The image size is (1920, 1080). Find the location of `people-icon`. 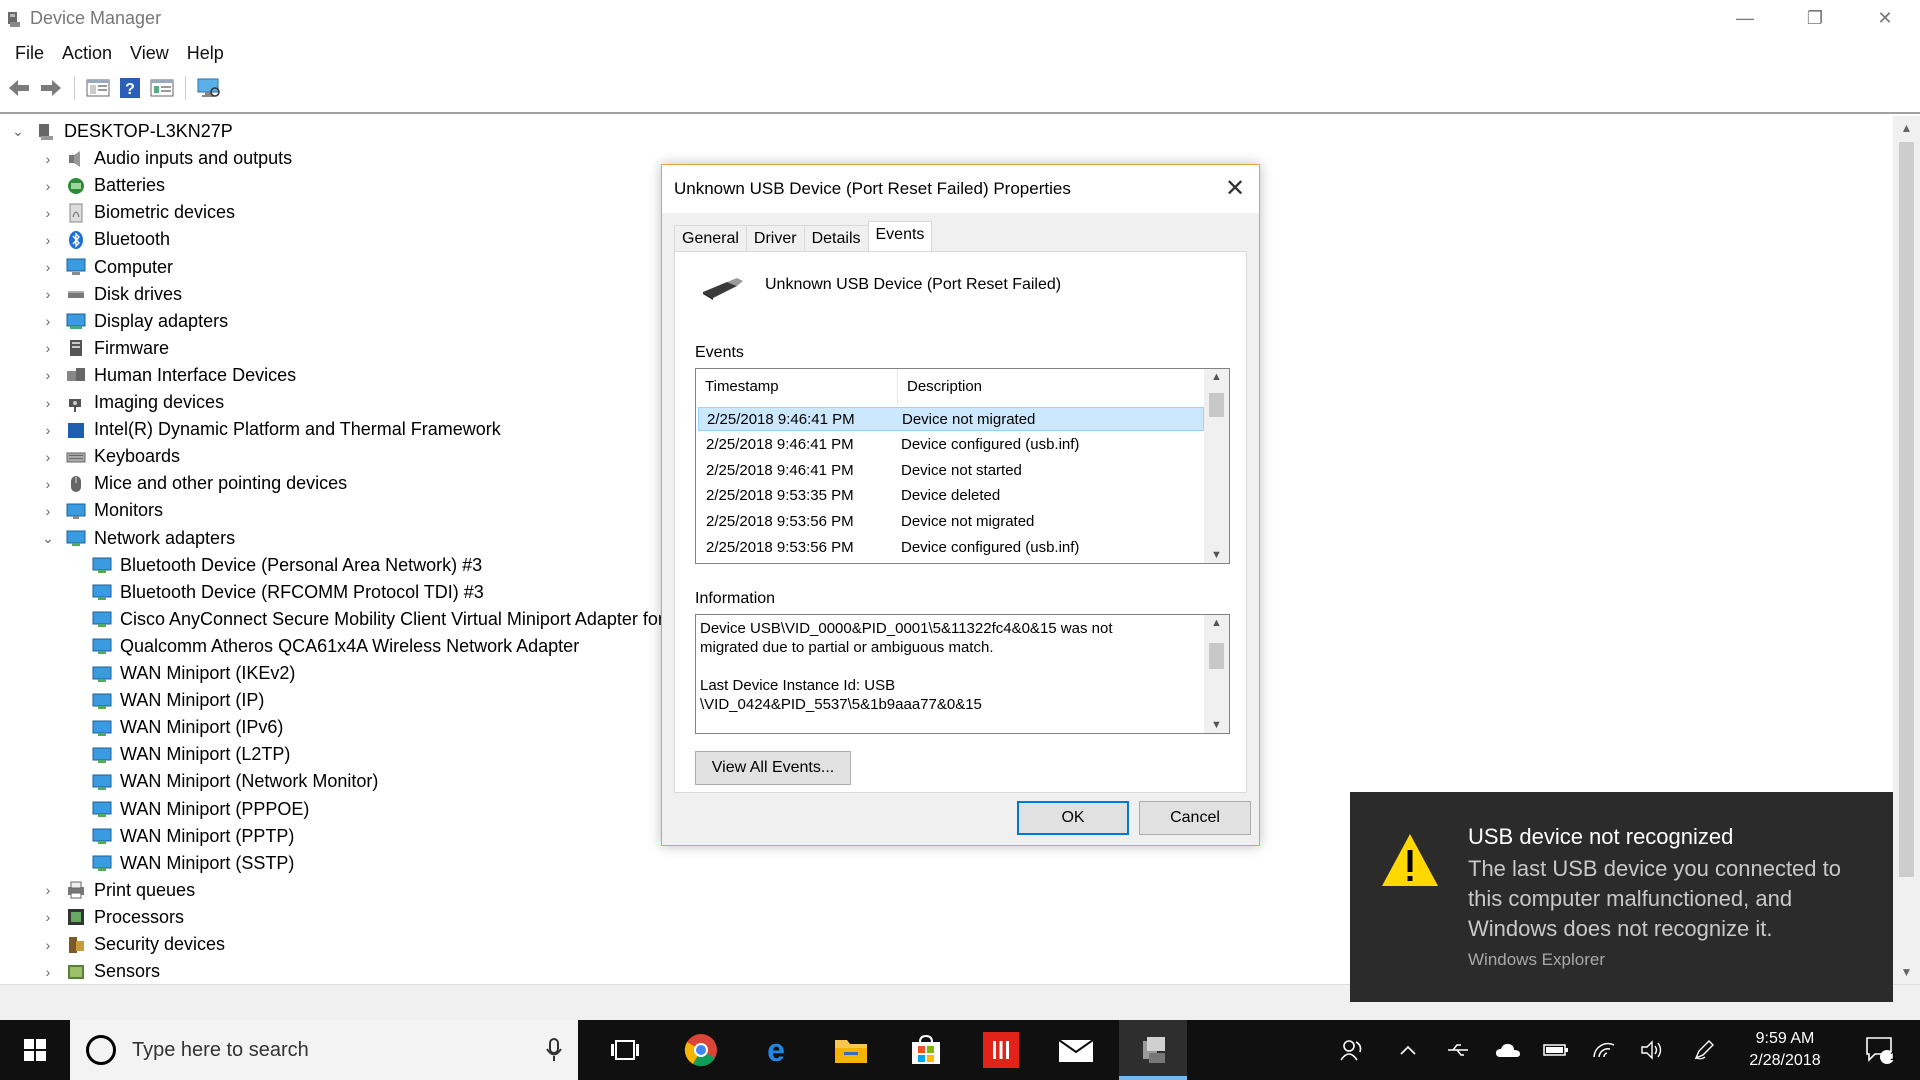

people-icon is located at coordinates (1352, 1050).